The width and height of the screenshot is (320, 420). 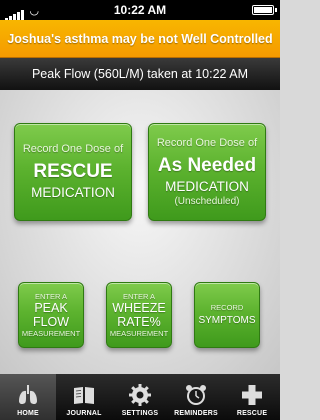 I want to click on tab-reminders: REMINDERS, so click(x=196, y=397).